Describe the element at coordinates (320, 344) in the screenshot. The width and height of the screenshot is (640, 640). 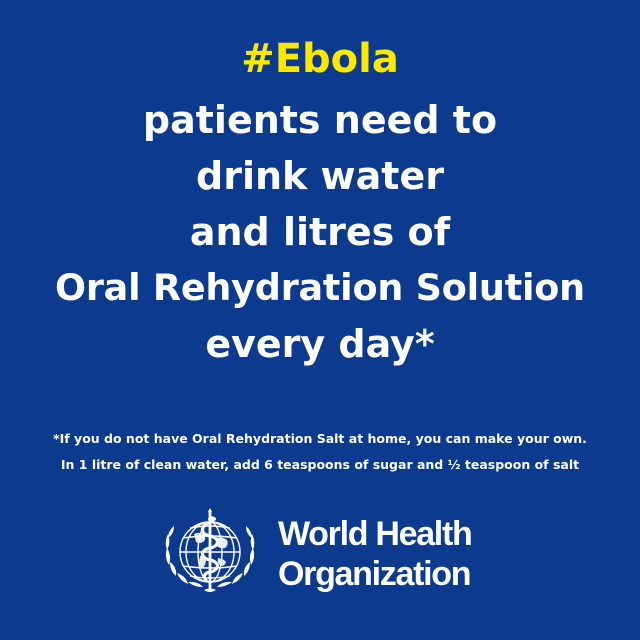
I see `headline-line: every day*` at that location.